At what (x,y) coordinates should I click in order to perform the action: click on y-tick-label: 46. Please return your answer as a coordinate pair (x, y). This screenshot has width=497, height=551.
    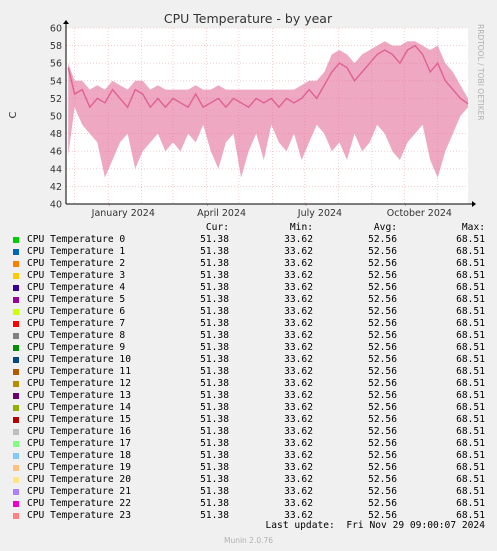
    Looking at the image, I should click on (56, 152).